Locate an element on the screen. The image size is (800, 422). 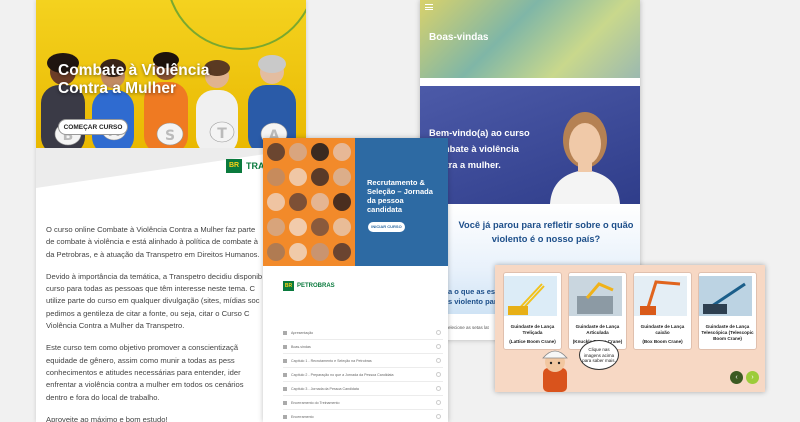
module-item: Boas-vindas is located at coordinates (363, 347).